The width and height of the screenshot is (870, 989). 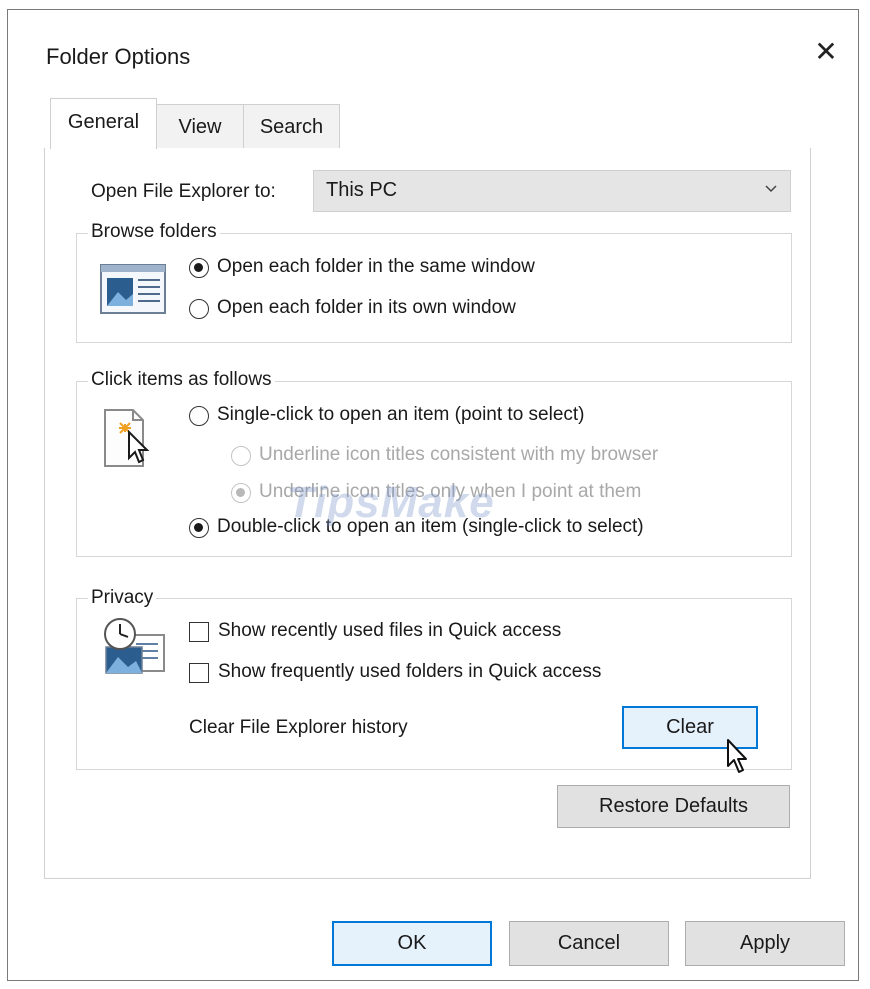 I want to click on clock-files-icon, so click(x=134, y=646).